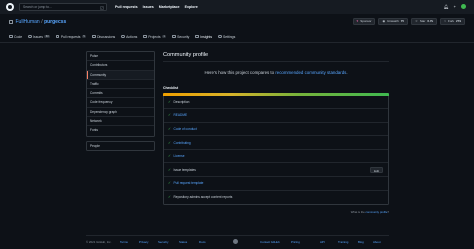 The image size is (474, 249). I want to click on sponsor-button: ♥ Sponsor, so click(364, 21).